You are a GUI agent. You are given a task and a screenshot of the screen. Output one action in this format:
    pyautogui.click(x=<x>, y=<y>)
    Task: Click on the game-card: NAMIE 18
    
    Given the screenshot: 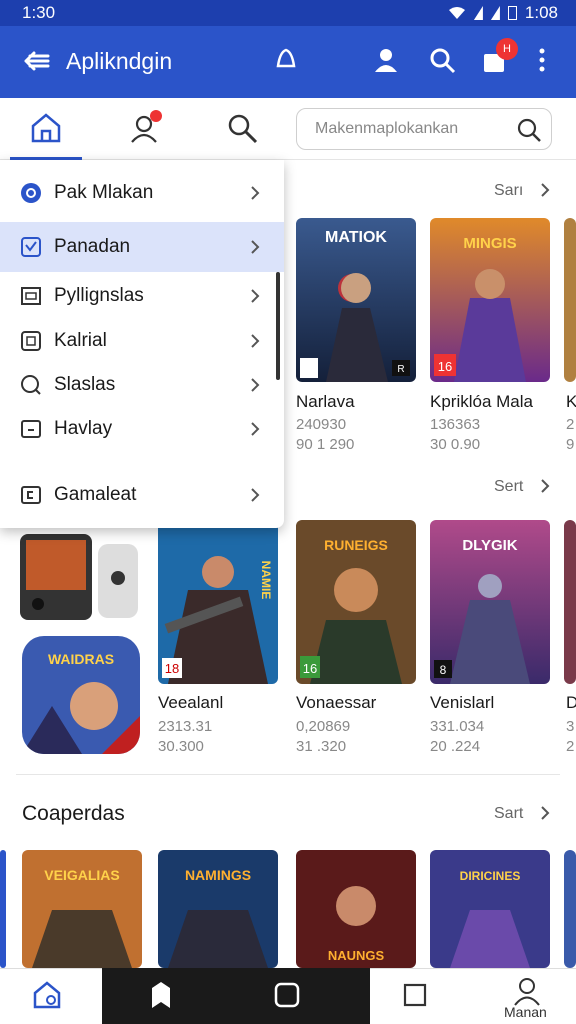 What is the action you would take?
    pyautogui.click(x=218, y=602)
    